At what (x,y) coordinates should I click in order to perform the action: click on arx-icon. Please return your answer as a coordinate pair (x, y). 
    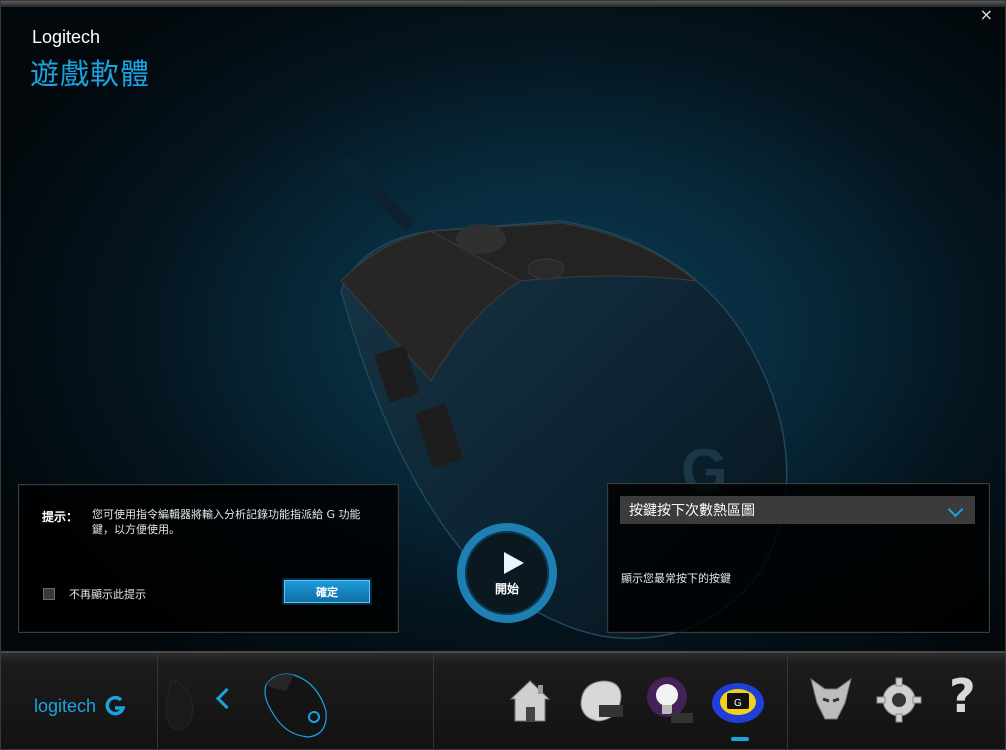
    Looking at the image, I should click on (831, 700).